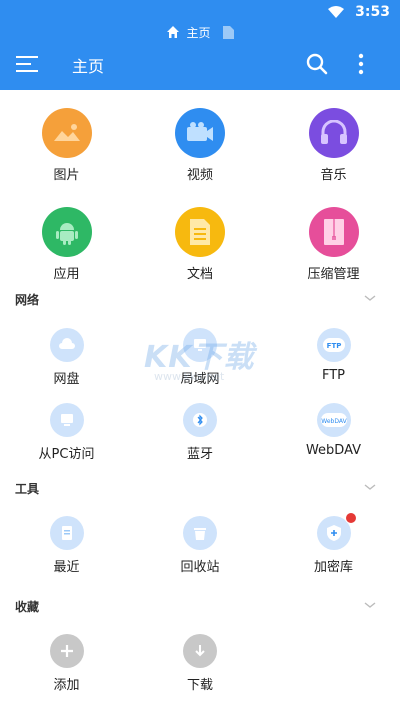  I want to click on top-bar: 3:53 主页 主页, so click(200, 45).